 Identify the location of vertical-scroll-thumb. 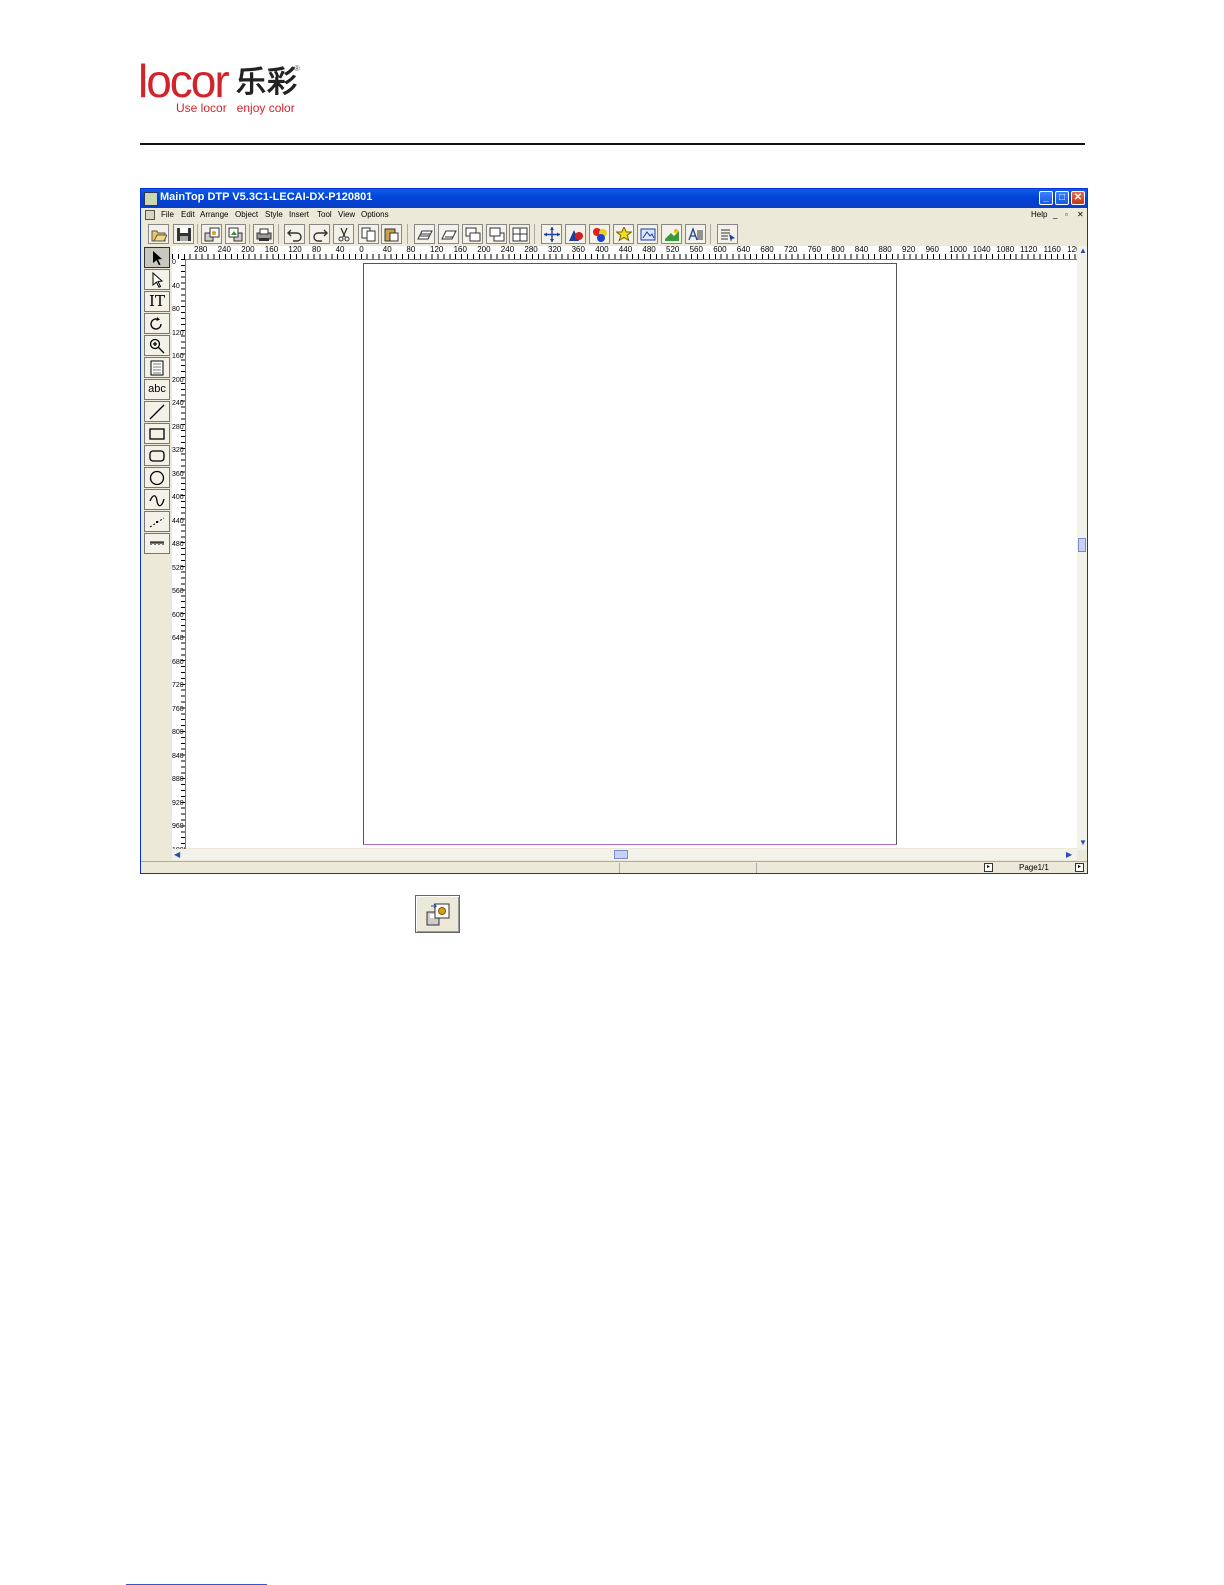
(1082, 545).